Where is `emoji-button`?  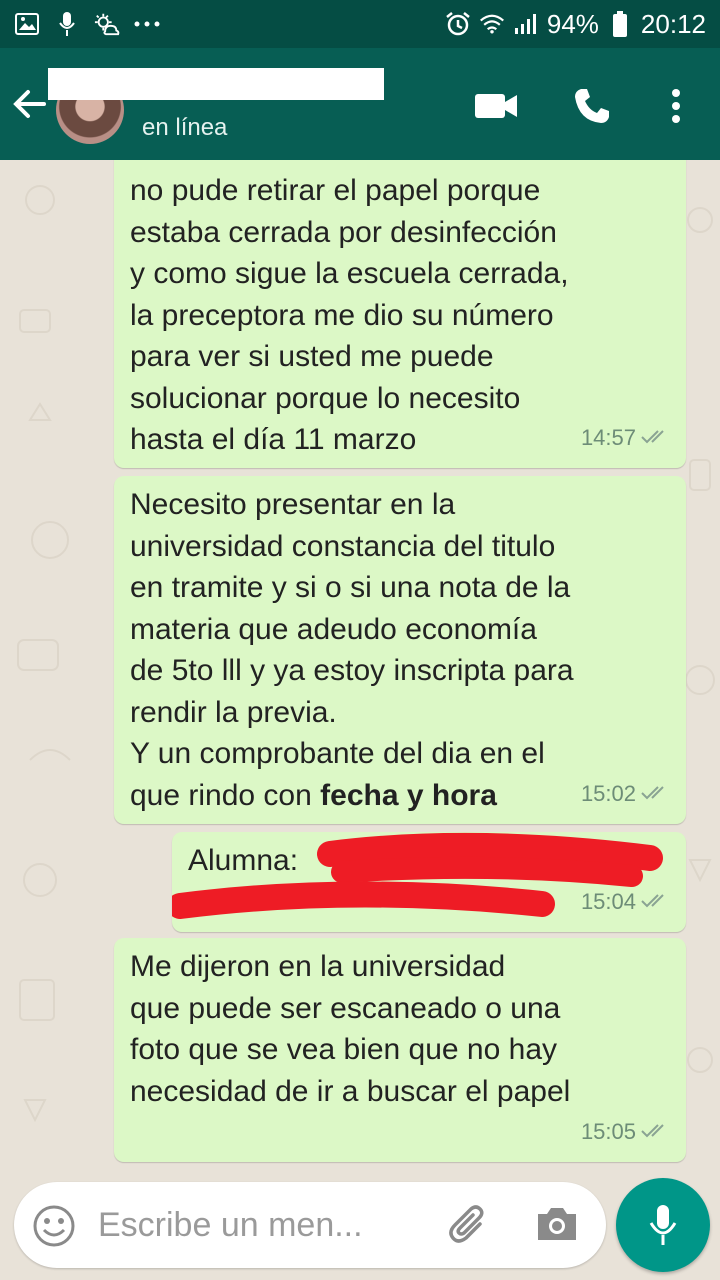
emoji-button is located at coordinates (54, 1226).